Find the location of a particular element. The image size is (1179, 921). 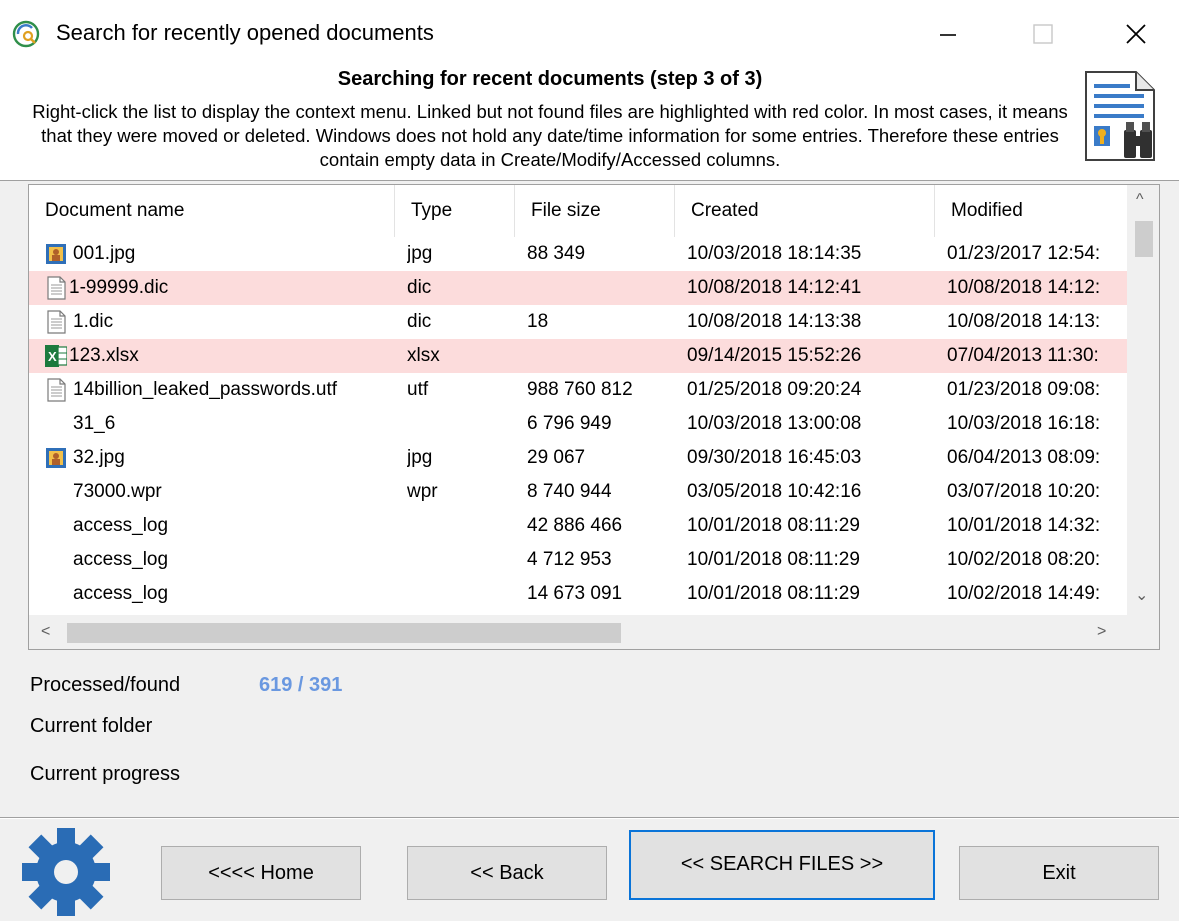

back-button: << Back is located at coordinates (507, 873).